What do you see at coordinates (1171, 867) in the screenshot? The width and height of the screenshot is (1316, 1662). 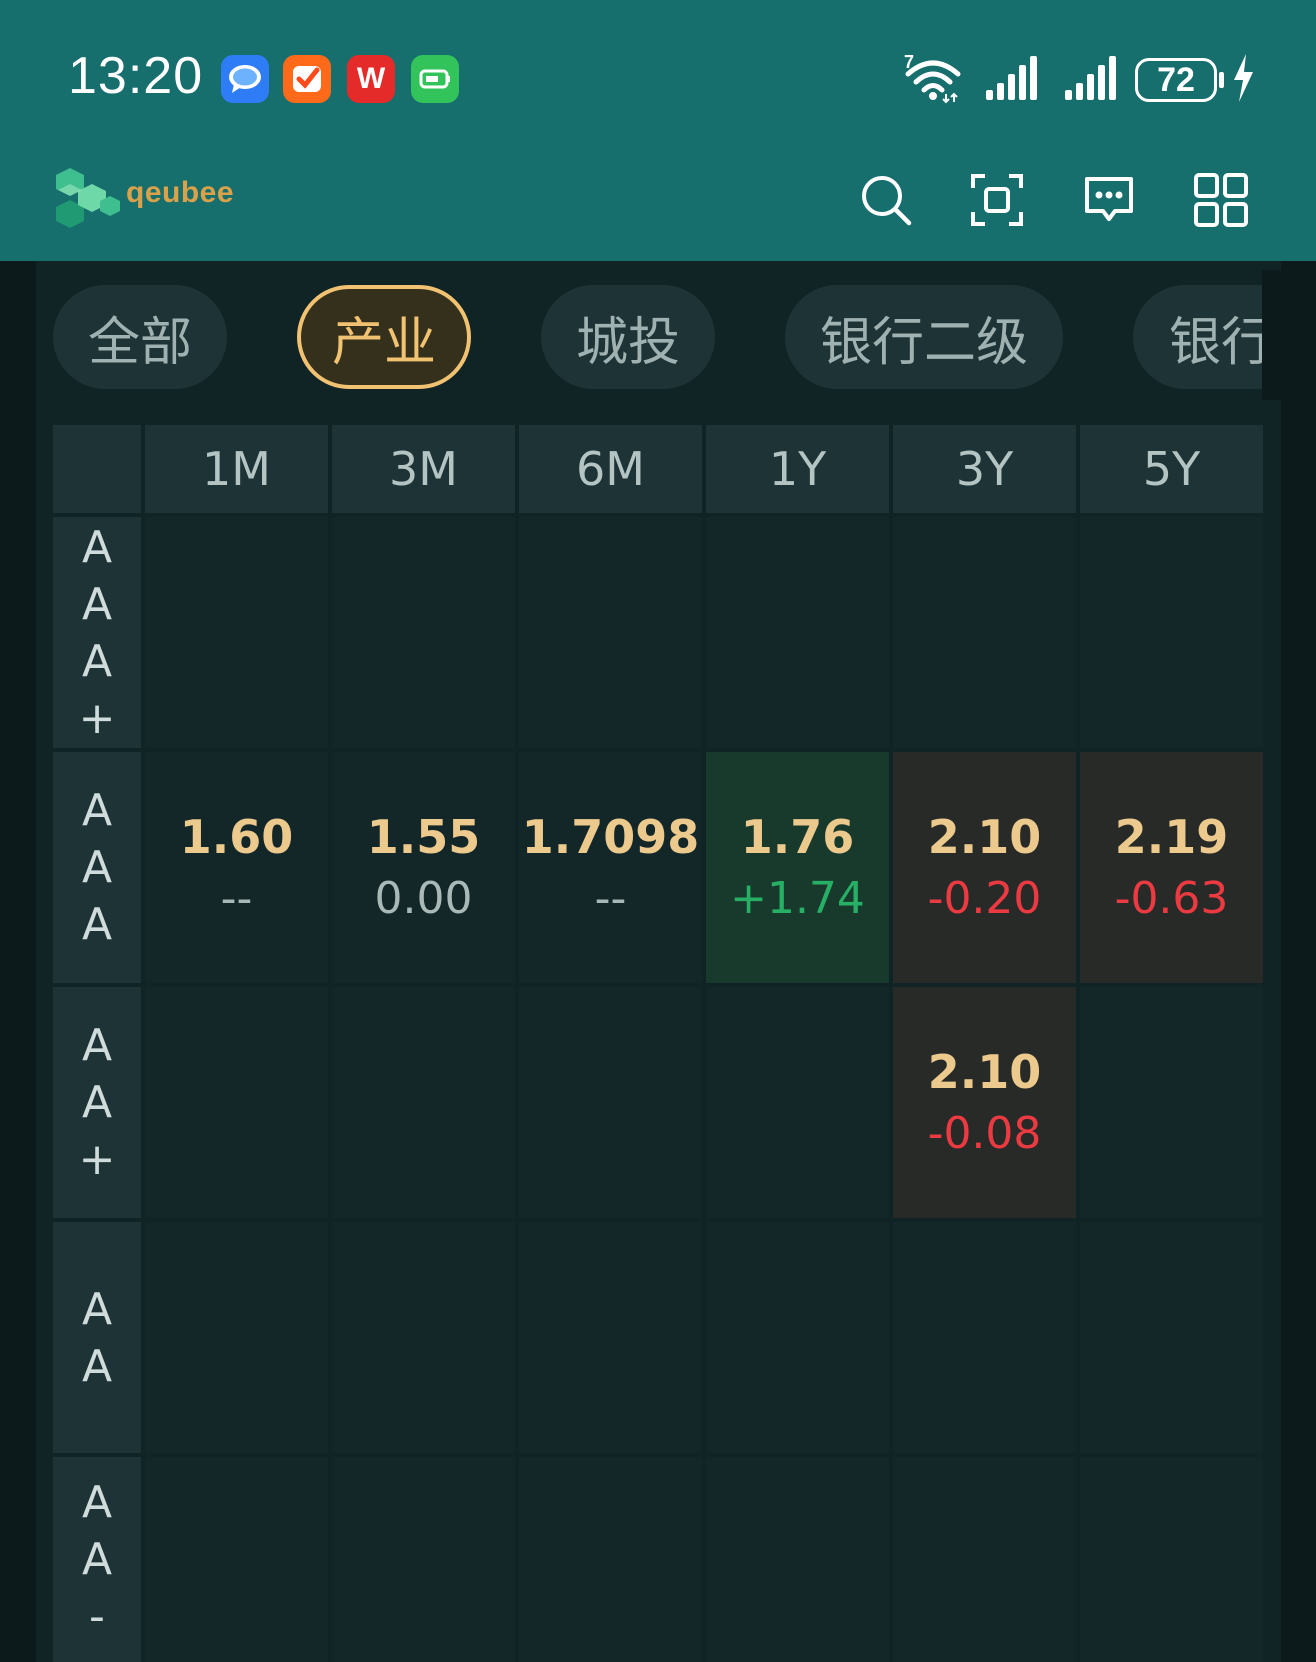 I see `yield-cell: 2.19 -0.63` at bounding box center [1171, 867].